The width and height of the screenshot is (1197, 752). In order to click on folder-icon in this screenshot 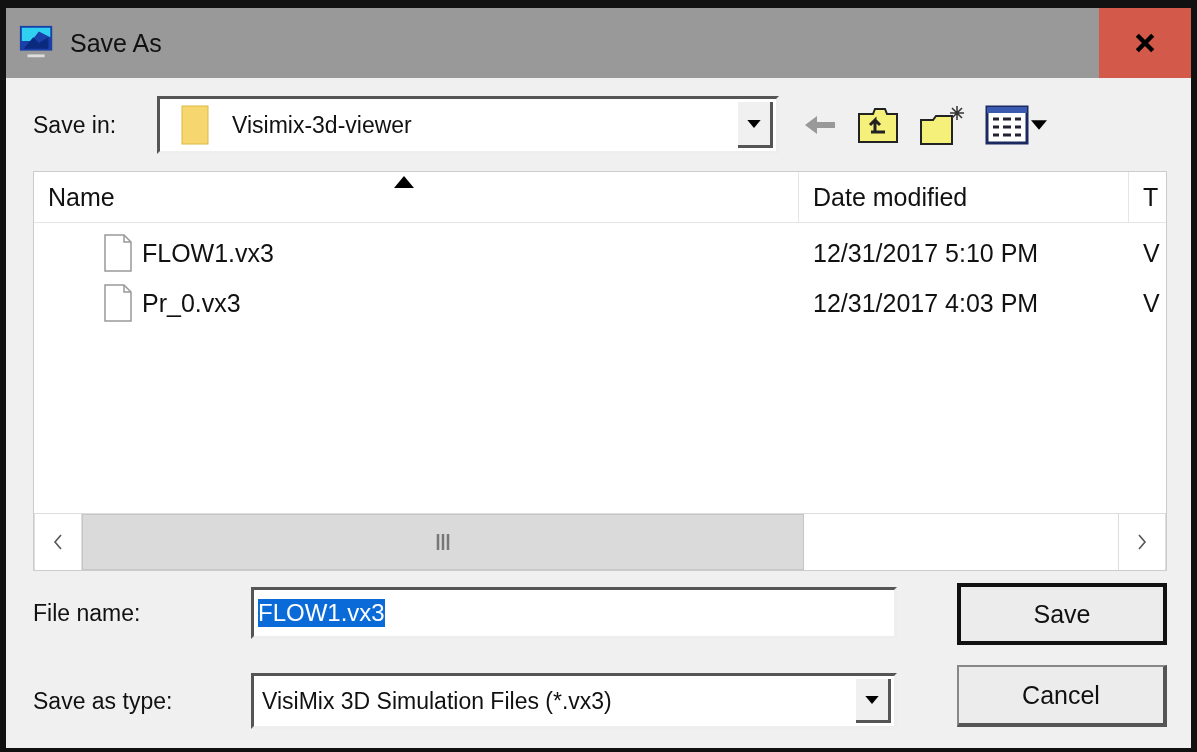, I will do `click(195, 125)`.